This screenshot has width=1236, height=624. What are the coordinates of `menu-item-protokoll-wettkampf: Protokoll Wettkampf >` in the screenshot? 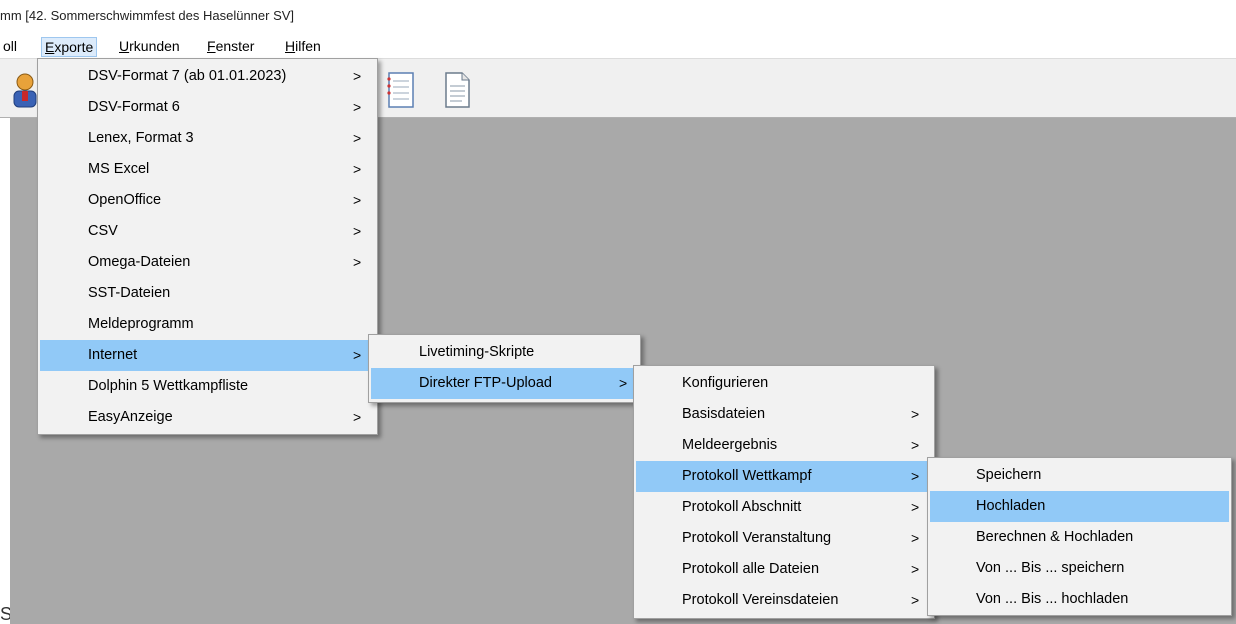 It's located at (784, 476).